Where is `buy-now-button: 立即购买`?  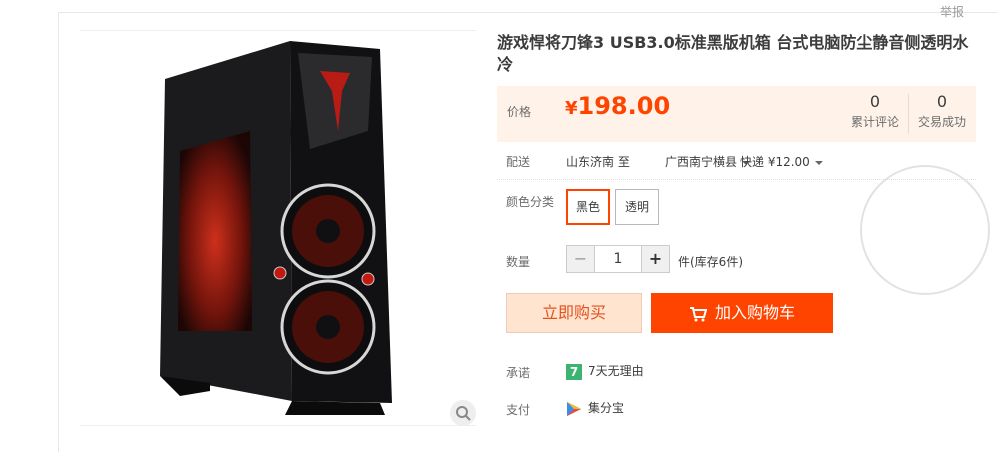 buy-now-button: 立即购买 is located at coordinates (574, 313).